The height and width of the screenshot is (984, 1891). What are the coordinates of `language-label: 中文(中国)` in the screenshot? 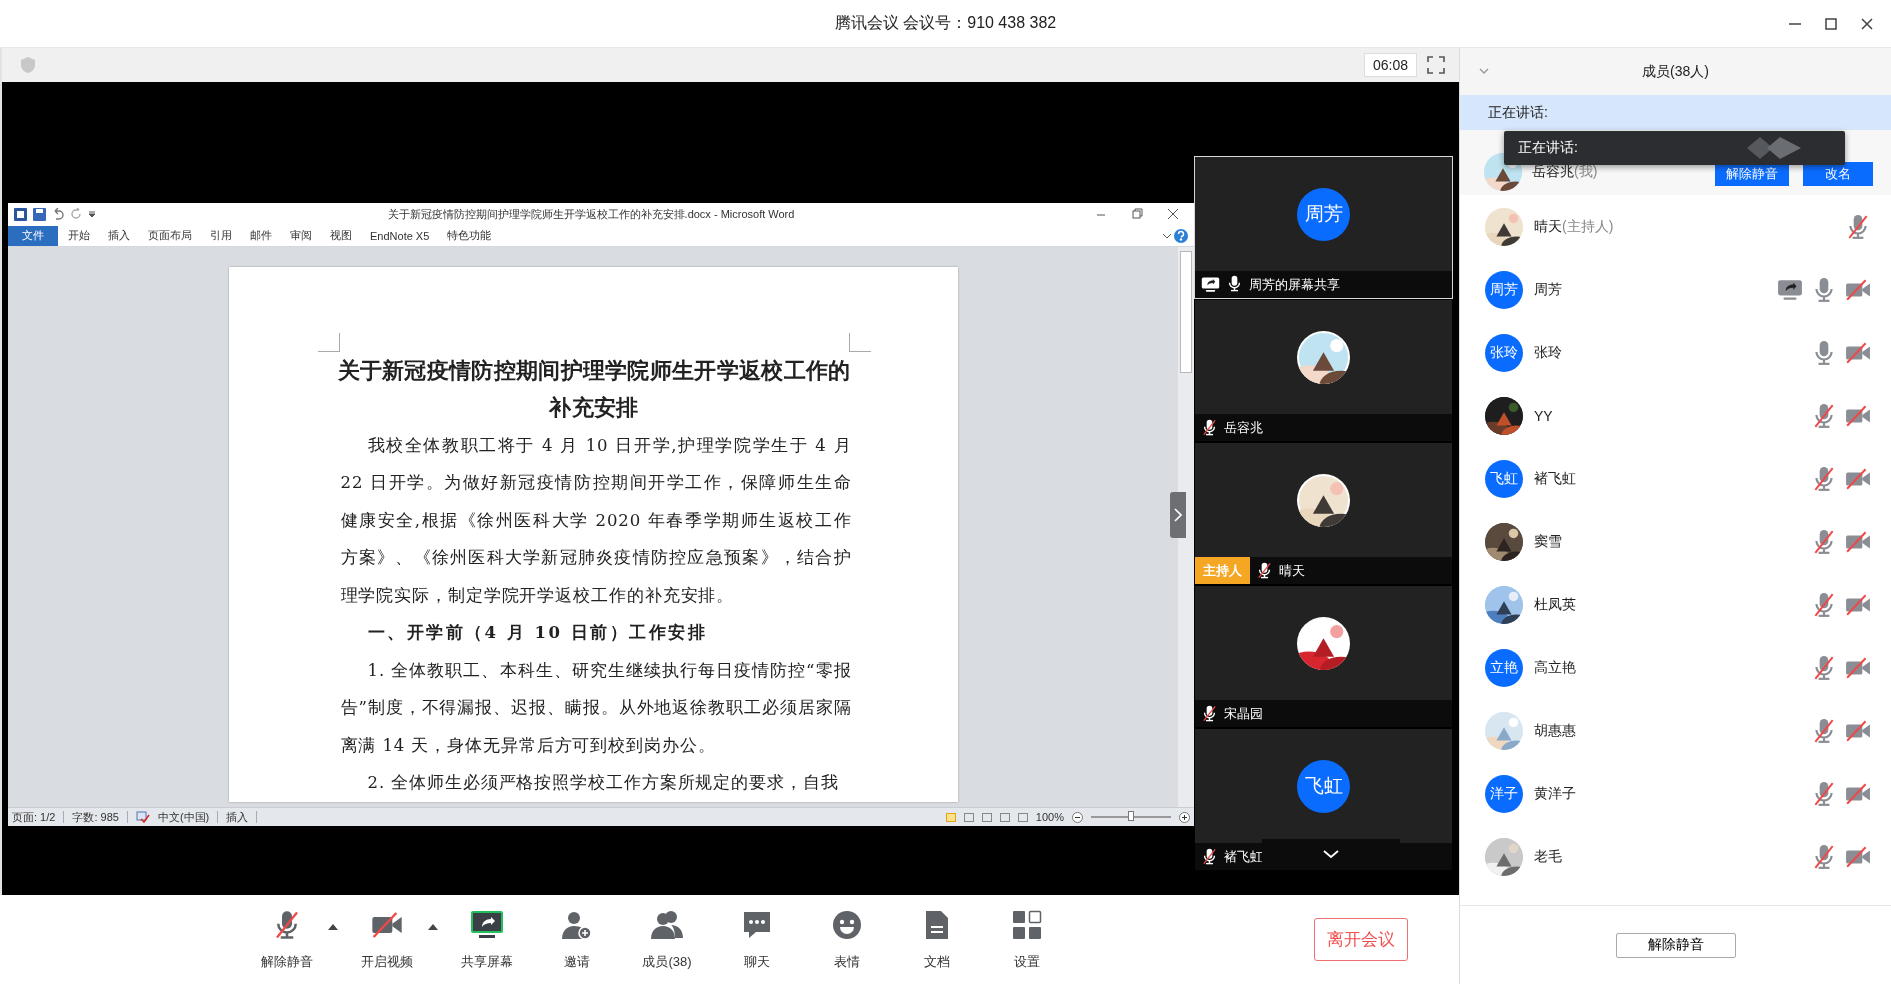 It's located at (183, 817).